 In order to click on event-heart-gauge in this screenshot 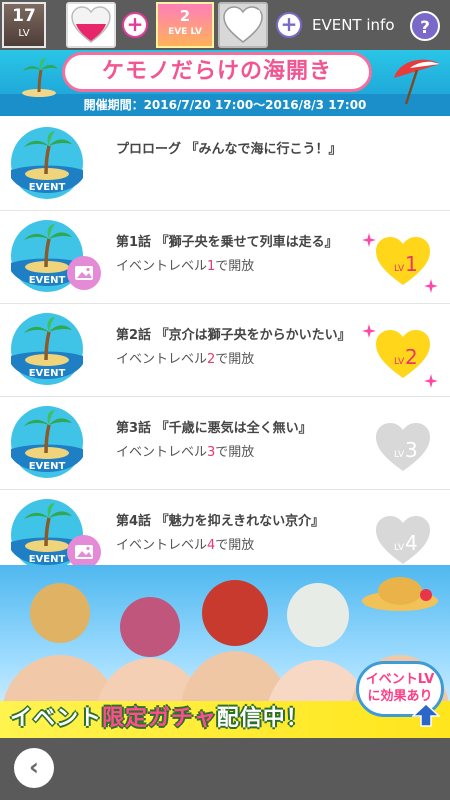, I will do `click(243, 25)`.